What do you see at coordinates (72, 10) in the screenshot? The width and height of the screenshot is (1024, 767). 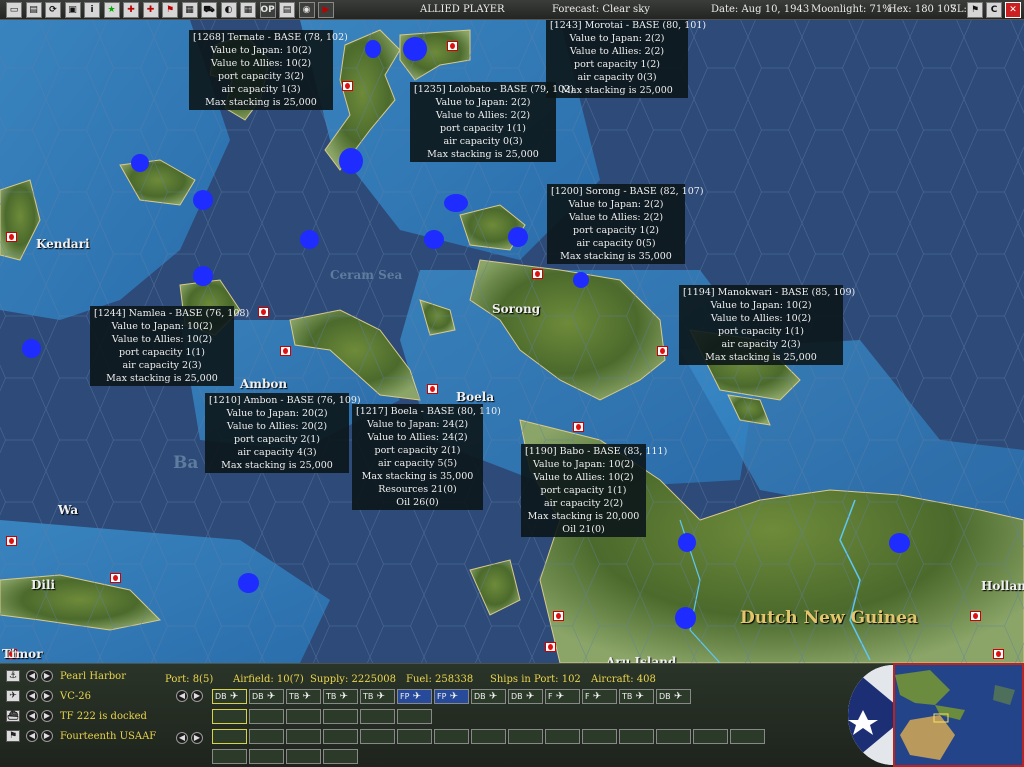 I see `report-button: ▣` at bounding box center [72, 10].